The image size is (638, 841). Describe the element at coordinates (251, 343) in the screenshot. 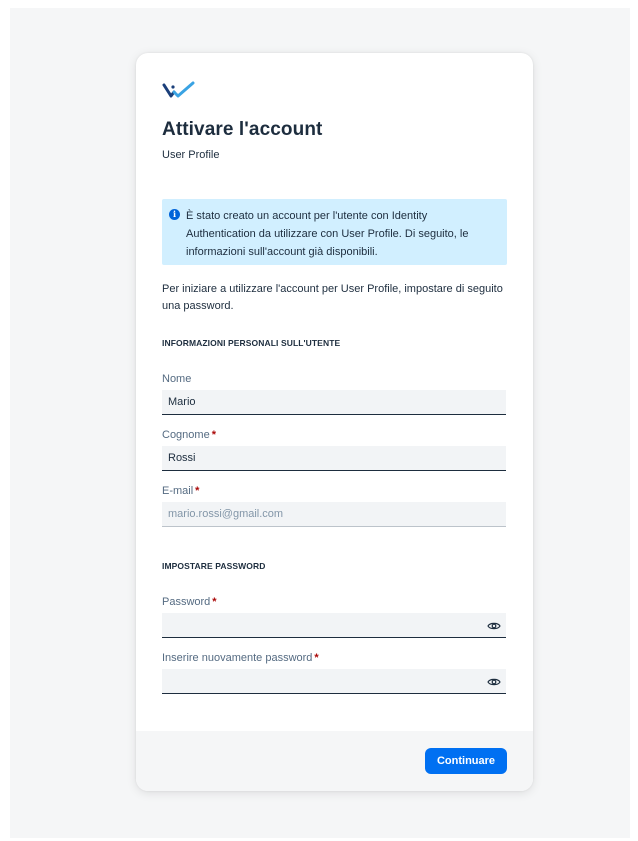

I see `section-title-personal-info: INFORMAZIONI PERSONALI SULL'UTENTE` at that location.